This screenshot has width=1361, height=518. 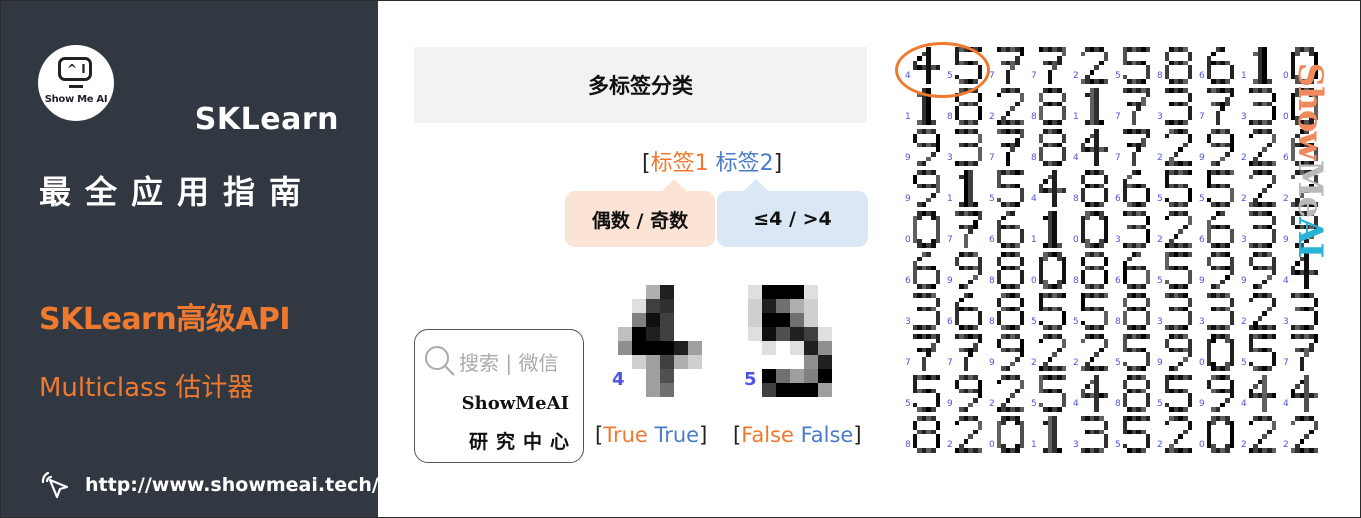 What do you see at coordinates (1118, 445) in the screenshot?
I see `digit-label: 5` at bounding box center [1118, 445].